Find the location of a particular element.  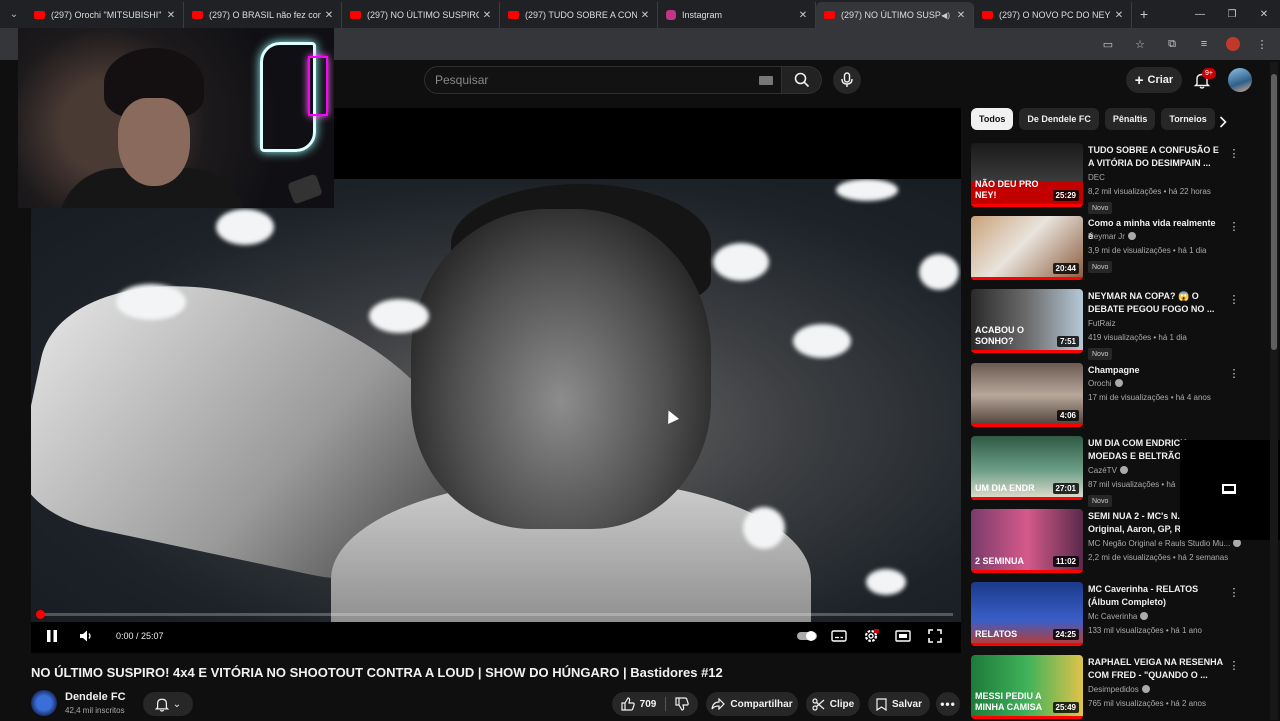

browser-tab: (297) Orochi "MITSUBISHI" ✕ is located at coordinates (105, 15).